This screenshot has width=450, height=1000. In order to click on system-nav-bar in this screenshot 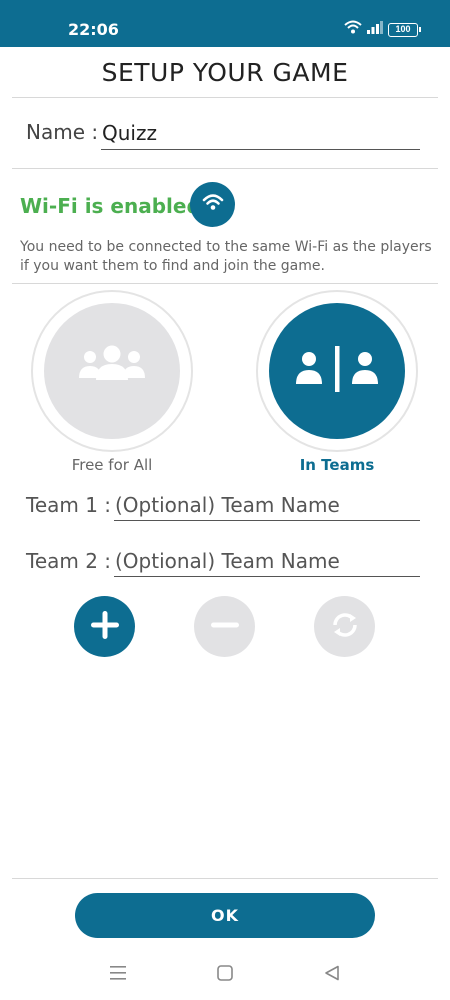, I will do `click(225, 972)`.